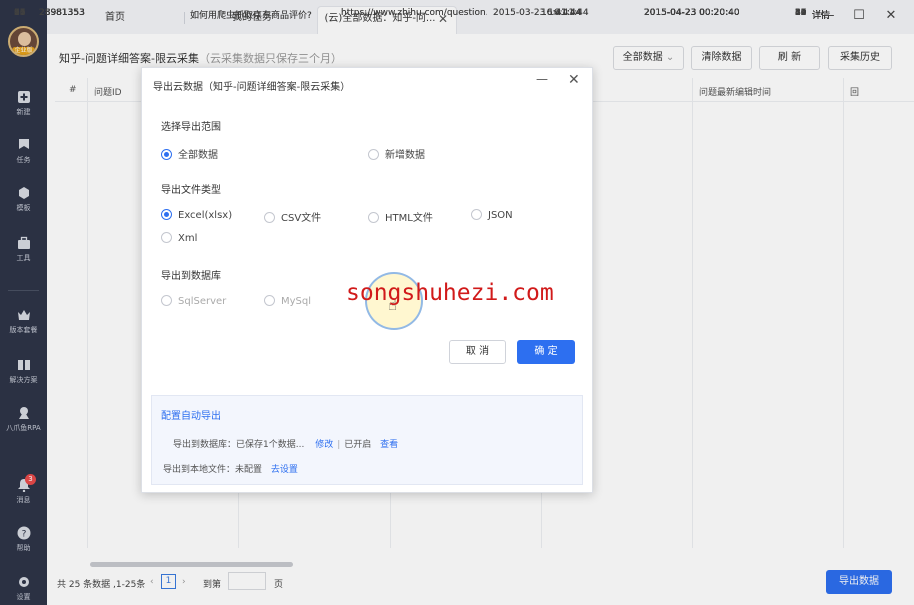 This screenshot has height=605, width=914. What do you see at coordinates (500, 215) in the screenshot?
I see `radio-label: JSON` at bounding box center [500, 215].